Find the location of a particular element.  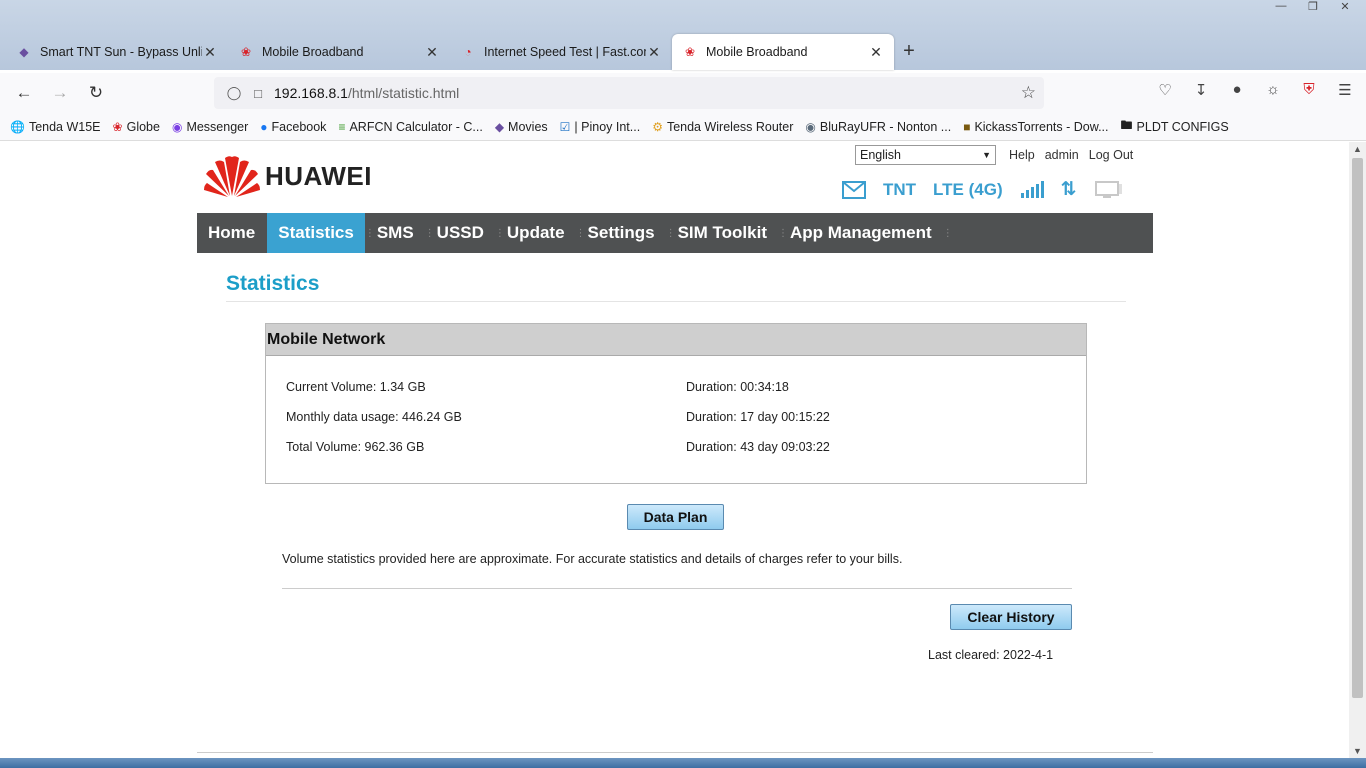

vertical-scrollbar: ▲ ▼ is located at coordinates (1357, 450).